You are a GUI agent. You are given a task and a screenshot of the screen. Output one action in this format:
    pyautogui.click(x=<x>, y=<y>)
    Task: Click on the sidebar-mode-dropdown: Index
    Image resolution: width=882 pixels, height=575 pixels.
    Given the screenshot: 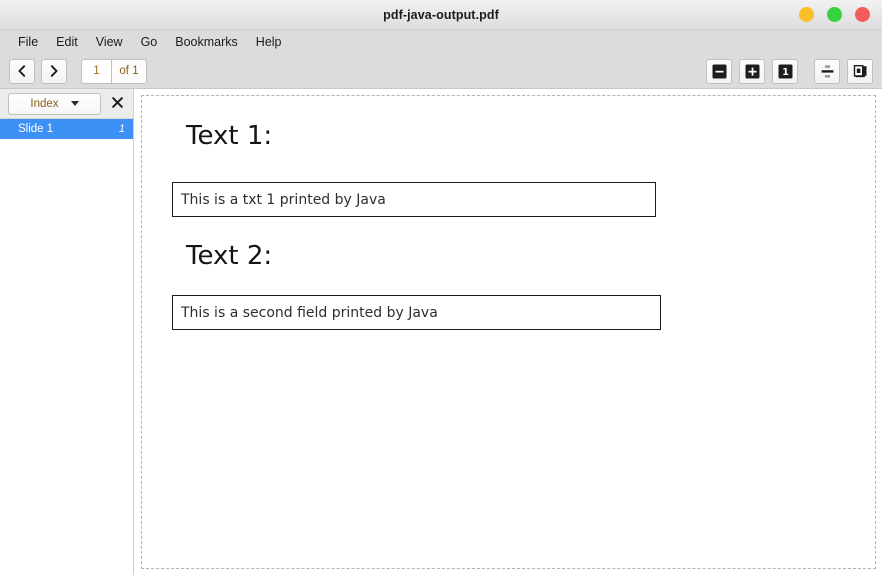 What is the action you would take?
    pyautogui.click(x=54, y=103)
    